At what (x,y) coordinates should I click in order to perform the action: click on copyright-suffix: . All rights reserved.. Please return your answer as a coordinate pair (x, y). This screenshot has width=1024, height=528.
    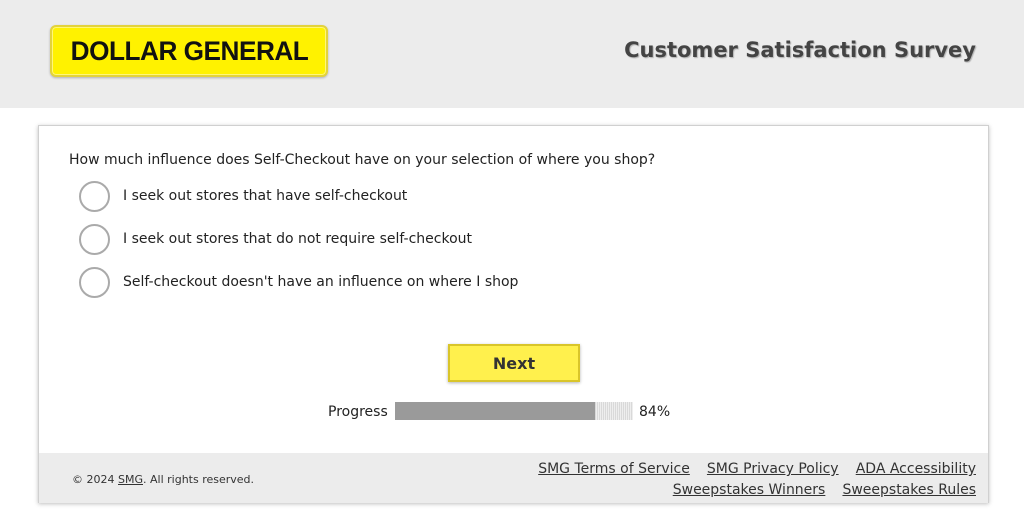
    Looking at the image, I should click on (199, 479).